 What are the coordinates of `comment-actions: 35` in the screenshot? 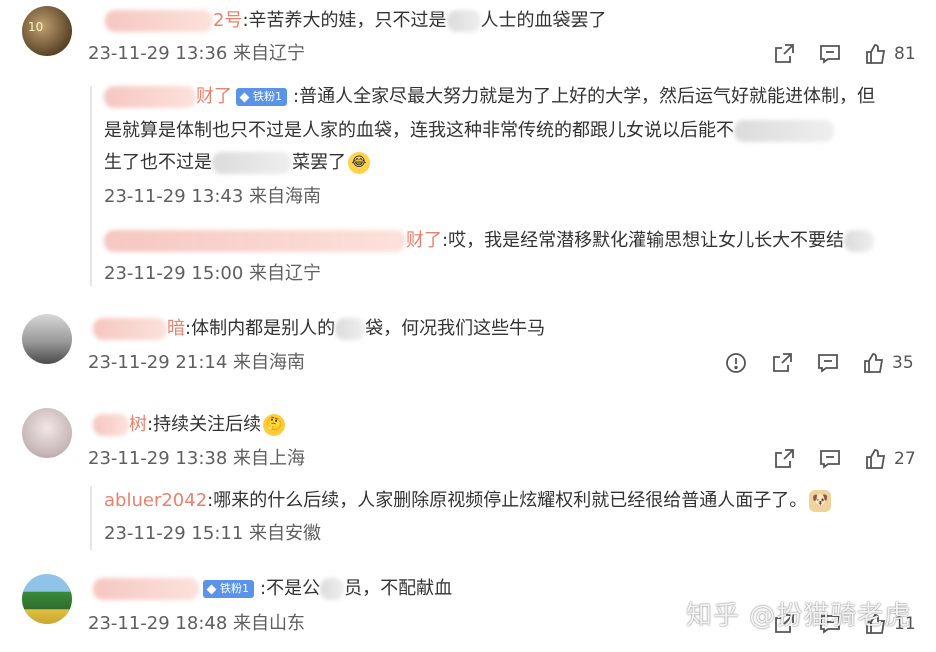 It's located at (819, 363).